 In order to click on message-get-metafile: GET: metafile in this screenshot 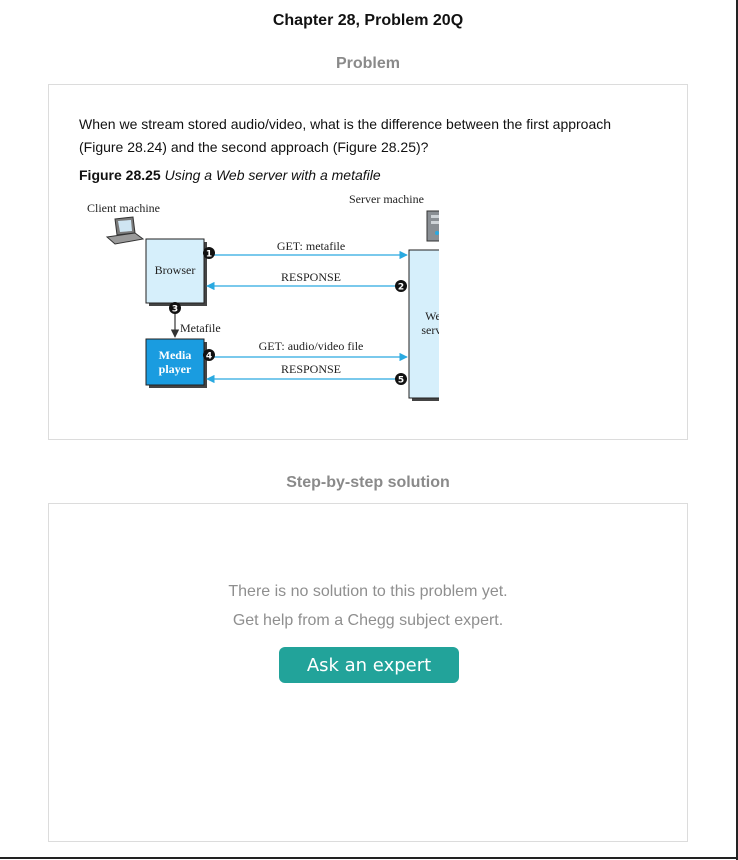, I will do `click(311, 246)`.